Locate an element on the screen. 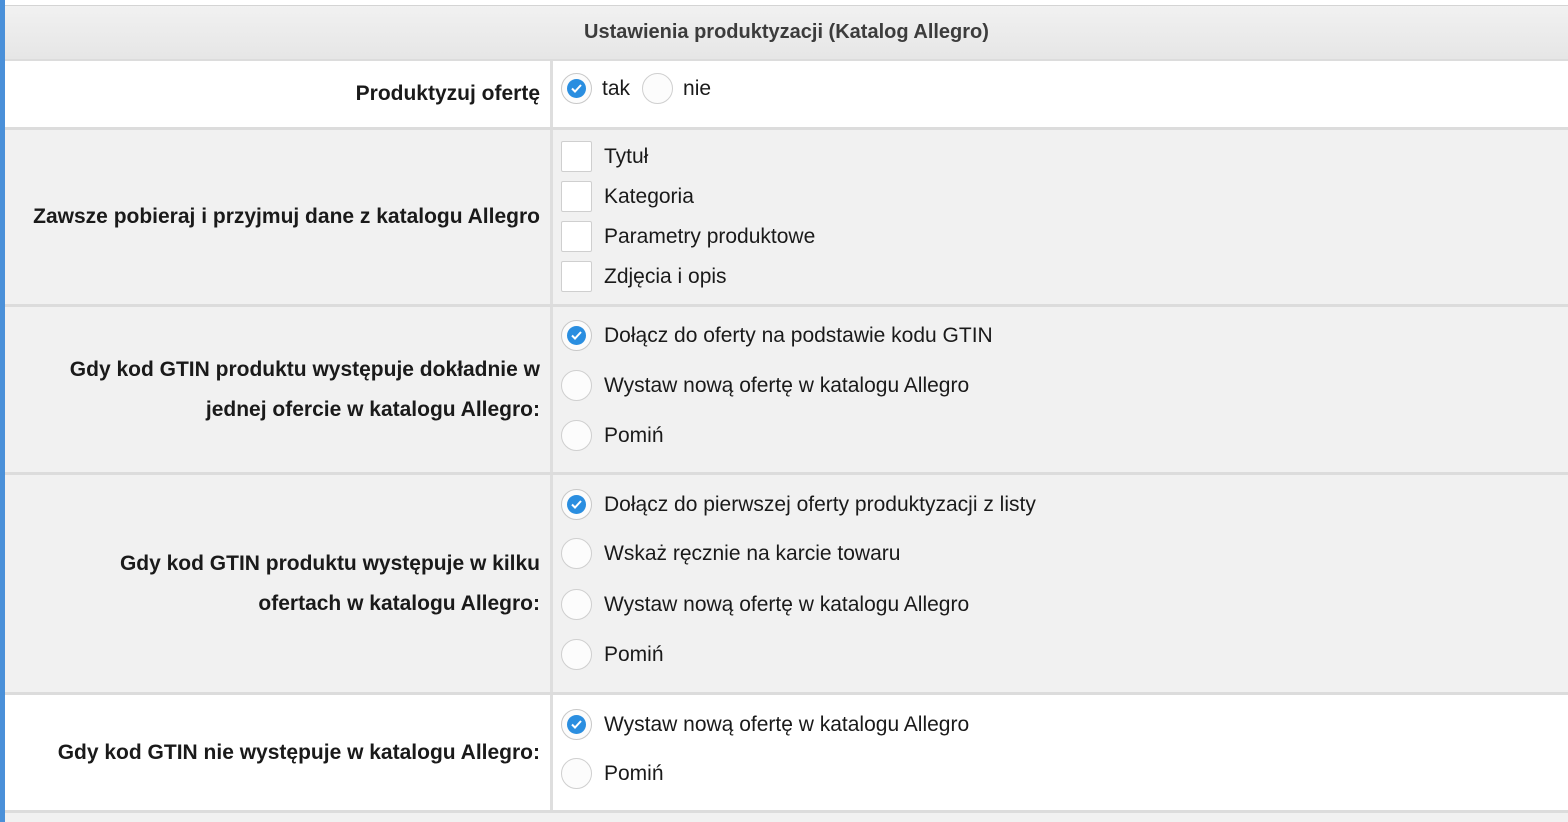 The width and height of the screenshot is (1568, 822). radio-label: nie is located at coordinates (697, 88).